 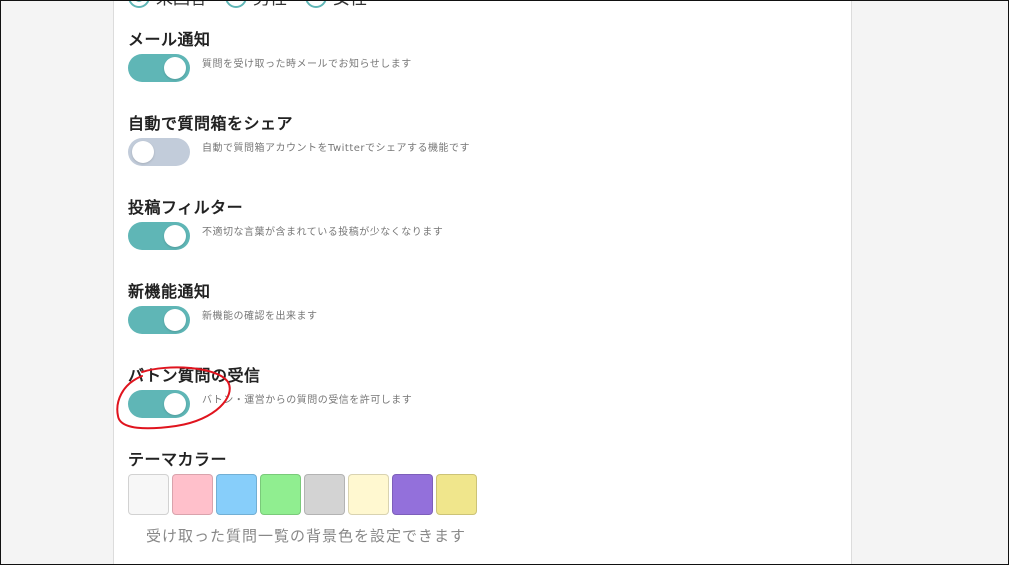 I want to click on setting-title: バトン質問の受信, so click(x=194, y=375).